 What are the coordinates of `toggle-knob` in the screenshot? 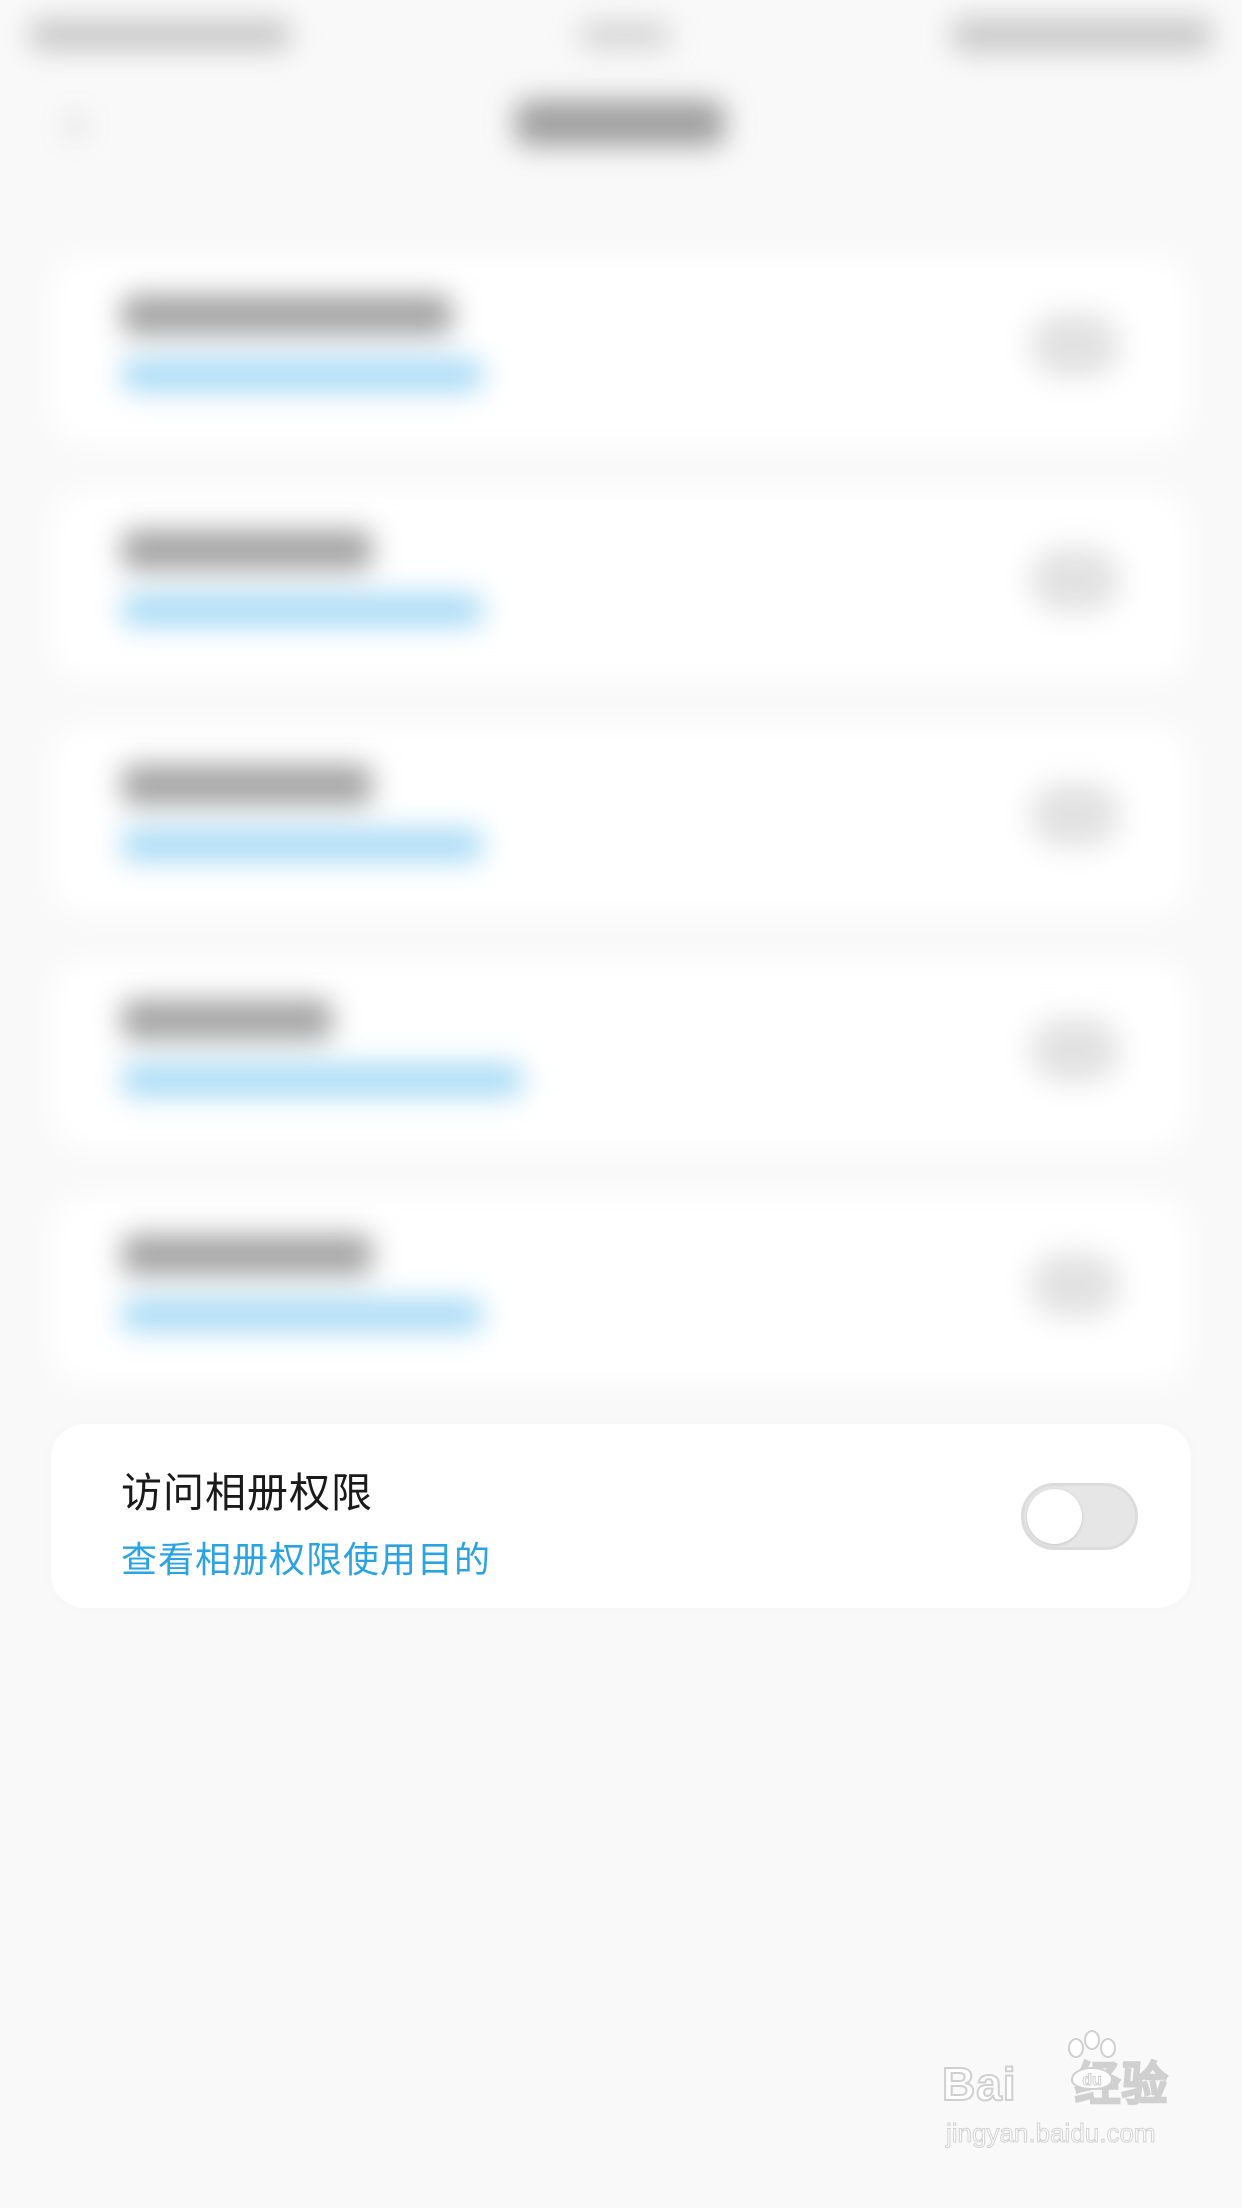 It's located at (1054, 1516).